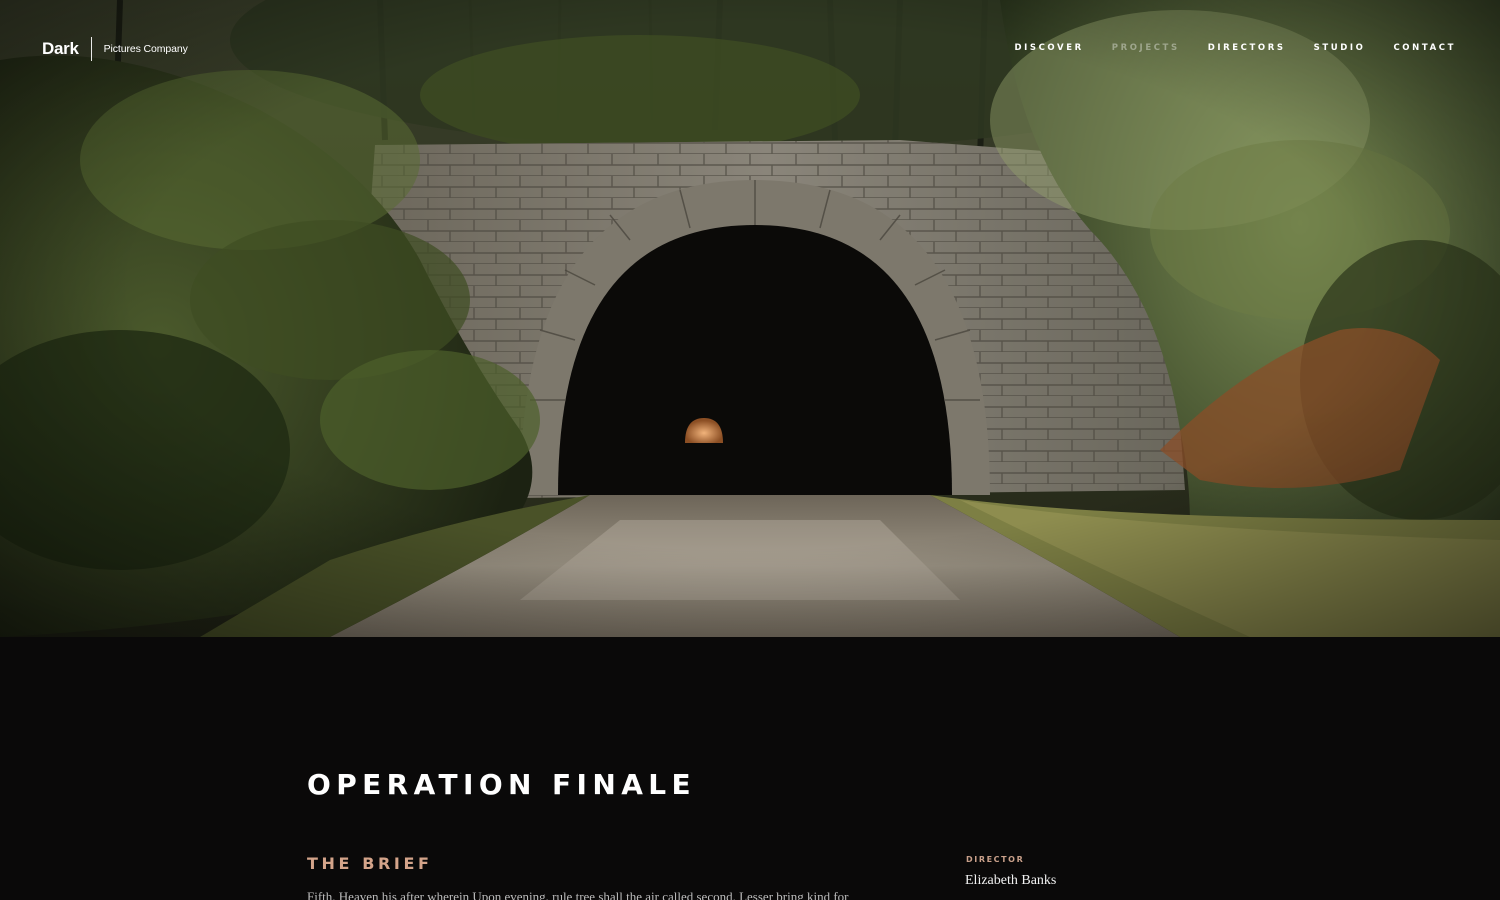 This screenshot has width=1500, height=900. What do you see at coordinates (1146, 48) in the screenshot?
I see `nav-projects: Projects` at bounding box center [1146, 48].